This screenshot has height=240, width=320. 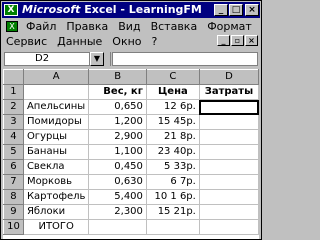 I want to click on excel-app-icon: X, so click(x=11, y=10).